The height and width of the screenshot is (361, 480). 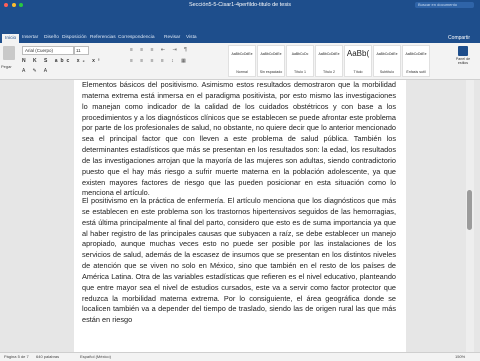 I want to click on style-name: Título 2, so click(x=329, y=72).